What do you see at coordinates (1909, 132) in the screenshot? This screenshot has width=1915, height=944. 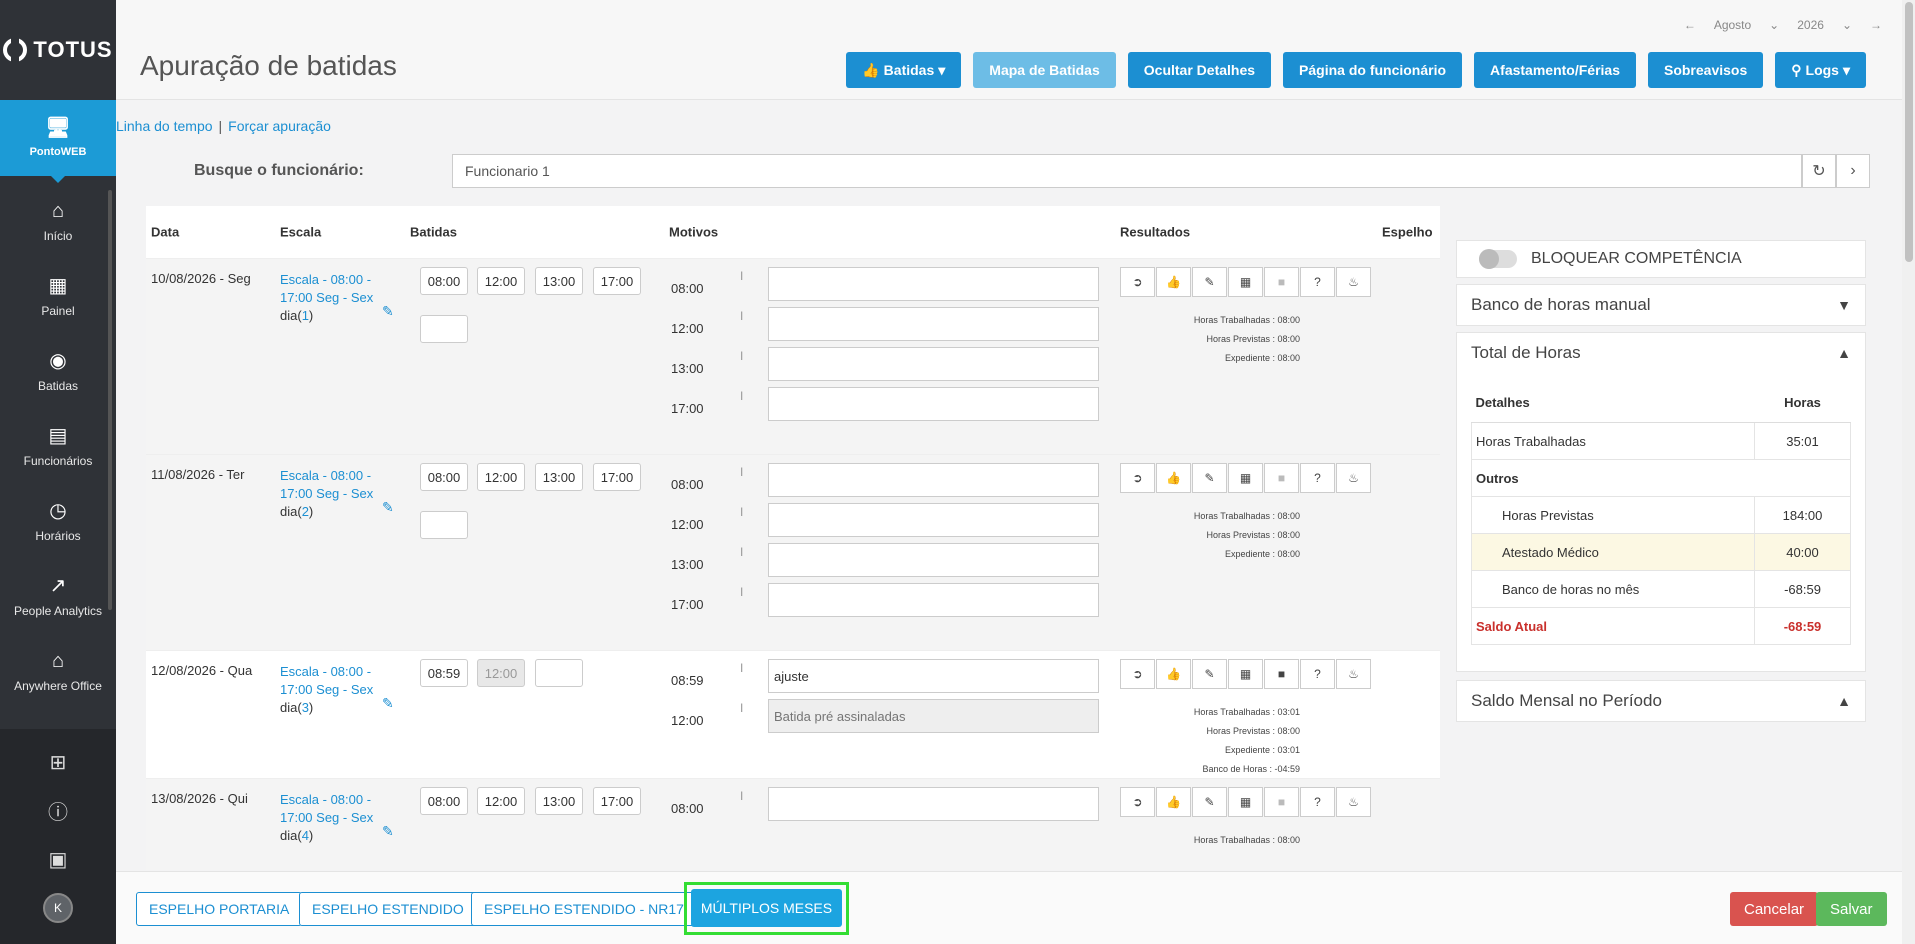 I see `page-scrollbar-thumb` at bounding box center [1909, 132].